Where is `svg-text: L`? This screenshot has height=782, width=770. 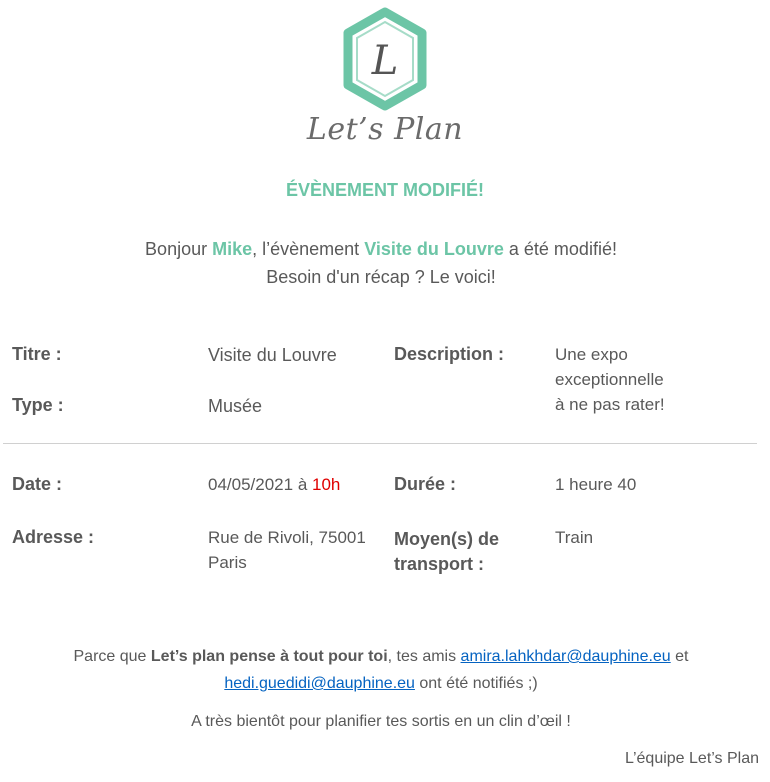
svg-text: L is located at coordinates (385, 61).